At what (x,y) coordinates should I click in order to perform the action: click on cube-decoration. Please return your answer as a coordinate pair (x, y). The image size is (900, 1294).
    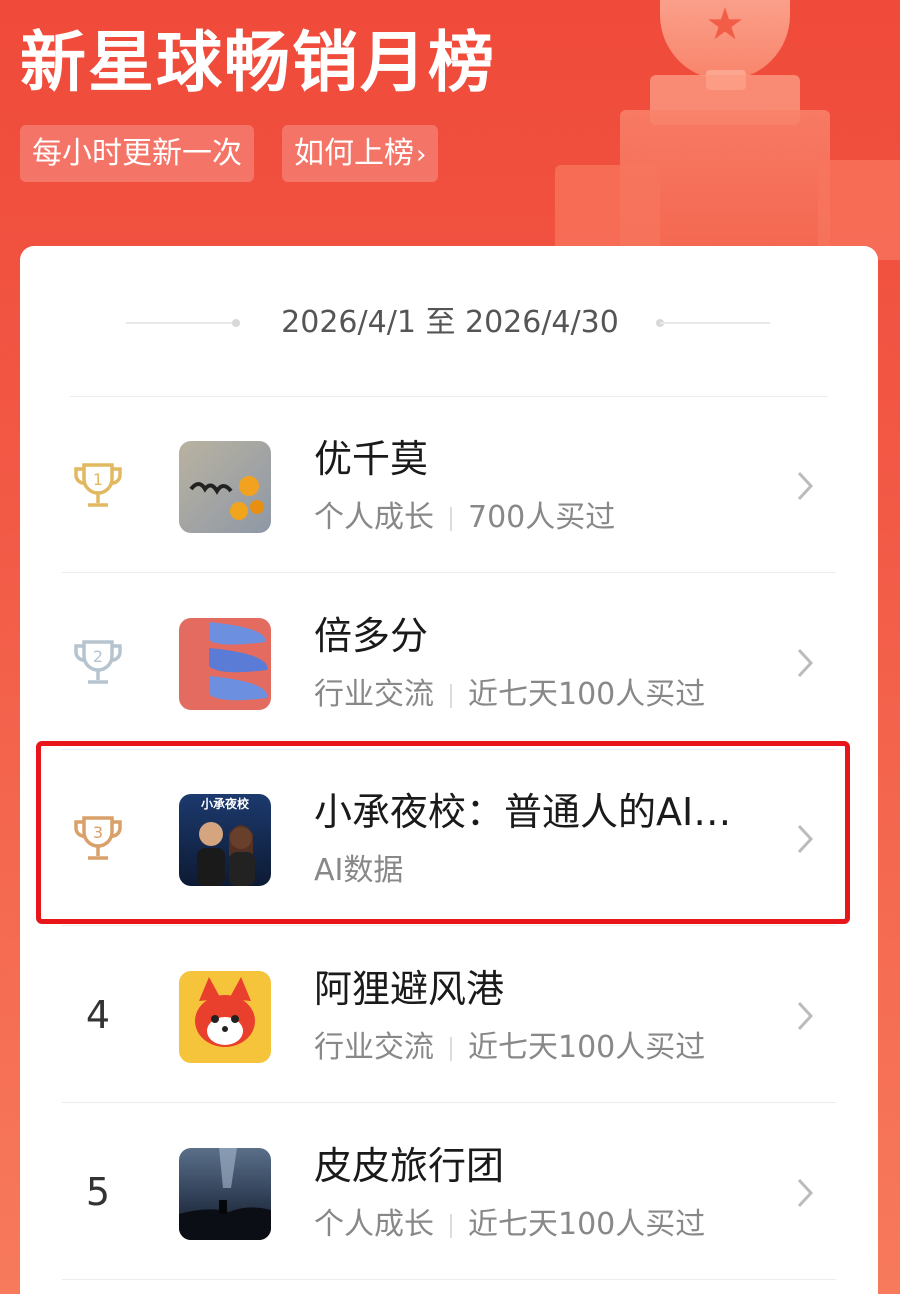
    Looking at the image, I should click on (859, 210).